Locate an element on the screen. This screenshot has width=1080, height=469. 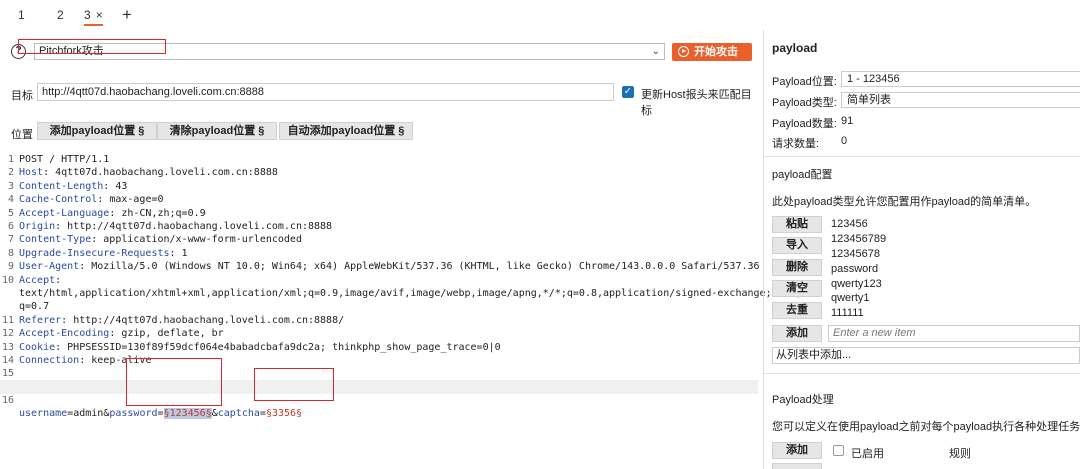
tab-2: 2 is located at coordinates (60, 17).